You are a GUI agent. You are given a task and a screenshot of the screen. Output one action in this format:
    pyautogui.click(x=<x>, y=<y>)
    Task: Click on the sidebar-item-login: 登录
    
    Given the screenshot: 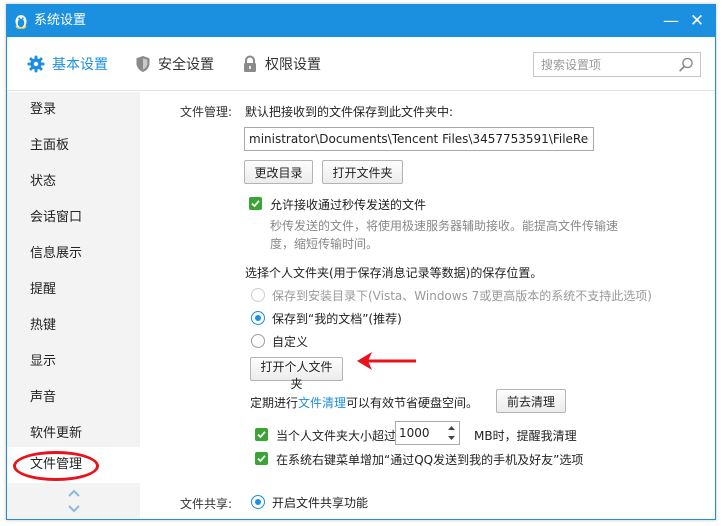 What is the action you would take?
    pyautogui.click(x=73, y=110)
    